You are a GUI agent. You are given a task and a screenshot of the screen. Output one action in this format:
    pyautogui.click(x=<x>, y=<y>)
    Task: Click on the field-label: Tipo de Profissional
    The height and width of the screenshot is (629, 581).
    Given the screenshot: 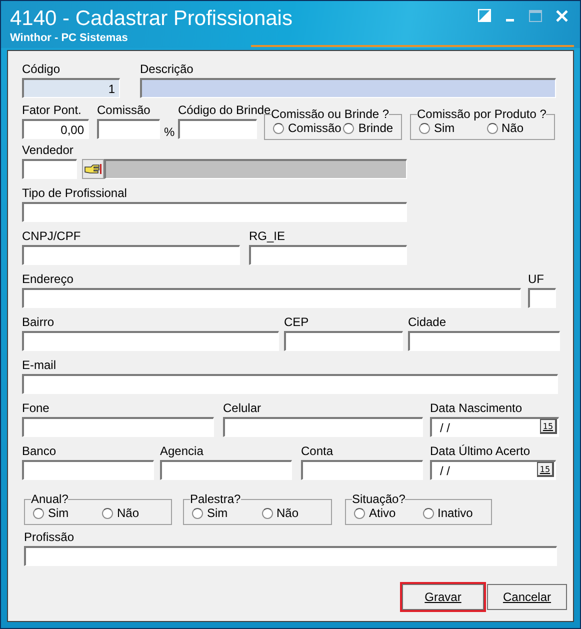 What is the action you would take?
    pyautogui.click(x=74, y=193)
    